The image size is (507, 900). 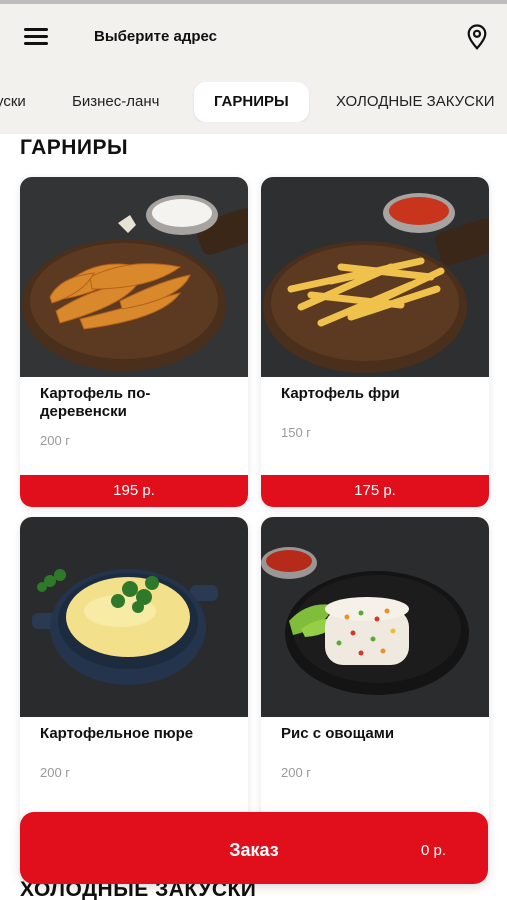 What do you see at coordinates (134, 491) in the screenshot?
I see `add-to-cart-price-button: 195 р.` at bounding box center [134, 491].